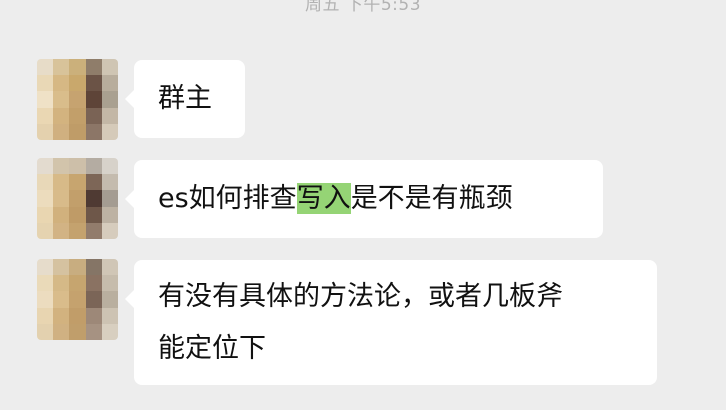 Image resolution: width=726 pixels, height=410 pixels. Describe the element at coordinates (363, 7) in the screenshot. I see `chat-timestamp: 周五 下午5:53` at that location.